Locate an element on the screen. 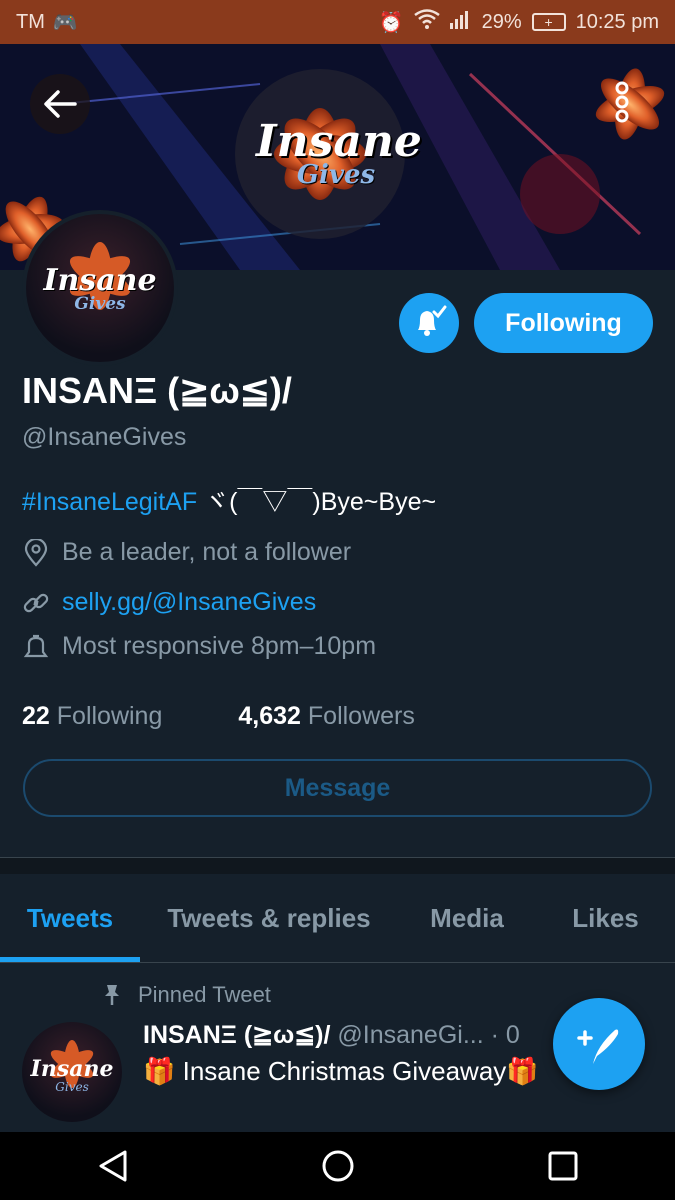 The height and width of the screenshot is (1200, 675). banner-logo: Insane Gives is located at coordinates (339, 152).